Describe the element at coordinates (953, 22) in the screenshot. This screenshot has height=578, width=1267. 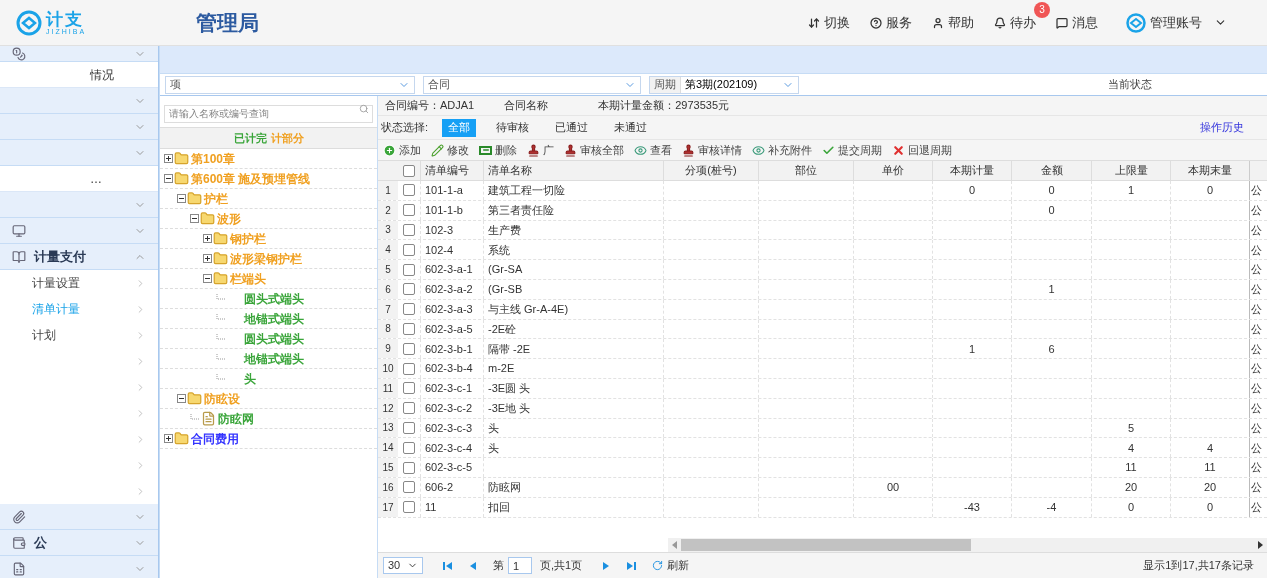
I see `nav-link: 帮助` at that location.